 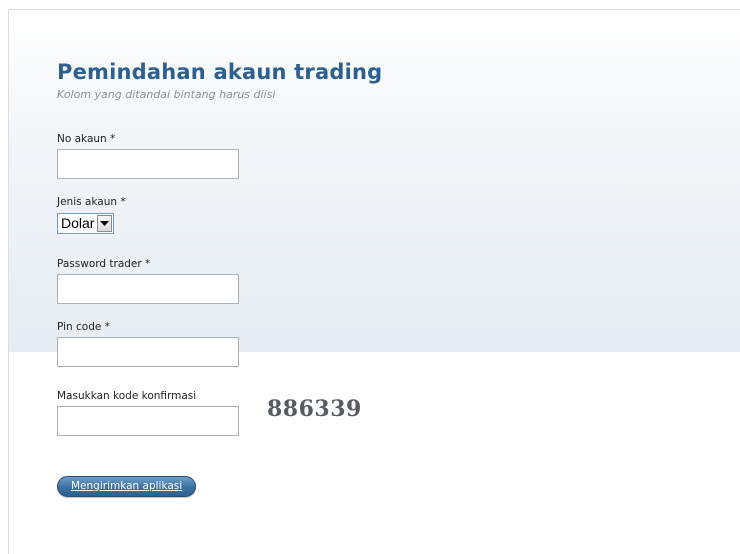 I want to click on account-no-label: No akaun *, so click(x=86, y=139).